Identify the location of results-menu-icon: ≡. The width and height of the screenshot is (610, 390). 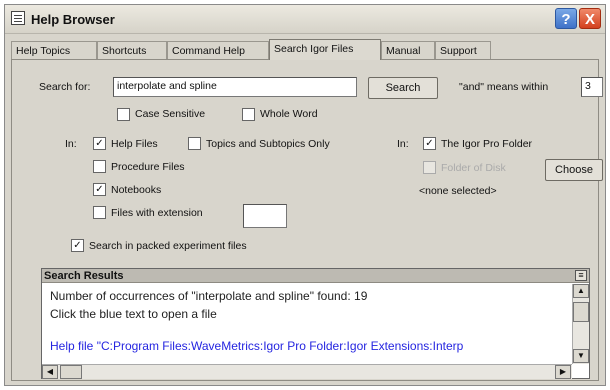
(581, 275).